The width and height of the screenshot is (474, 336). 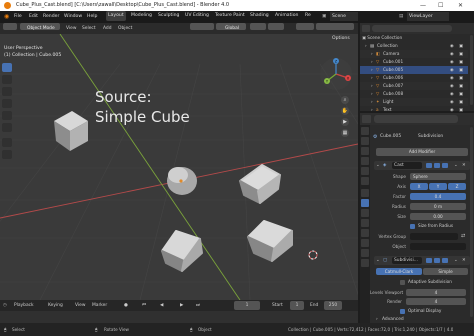 I want to click on rotate-tool-icon, so click(x=7, y=103).